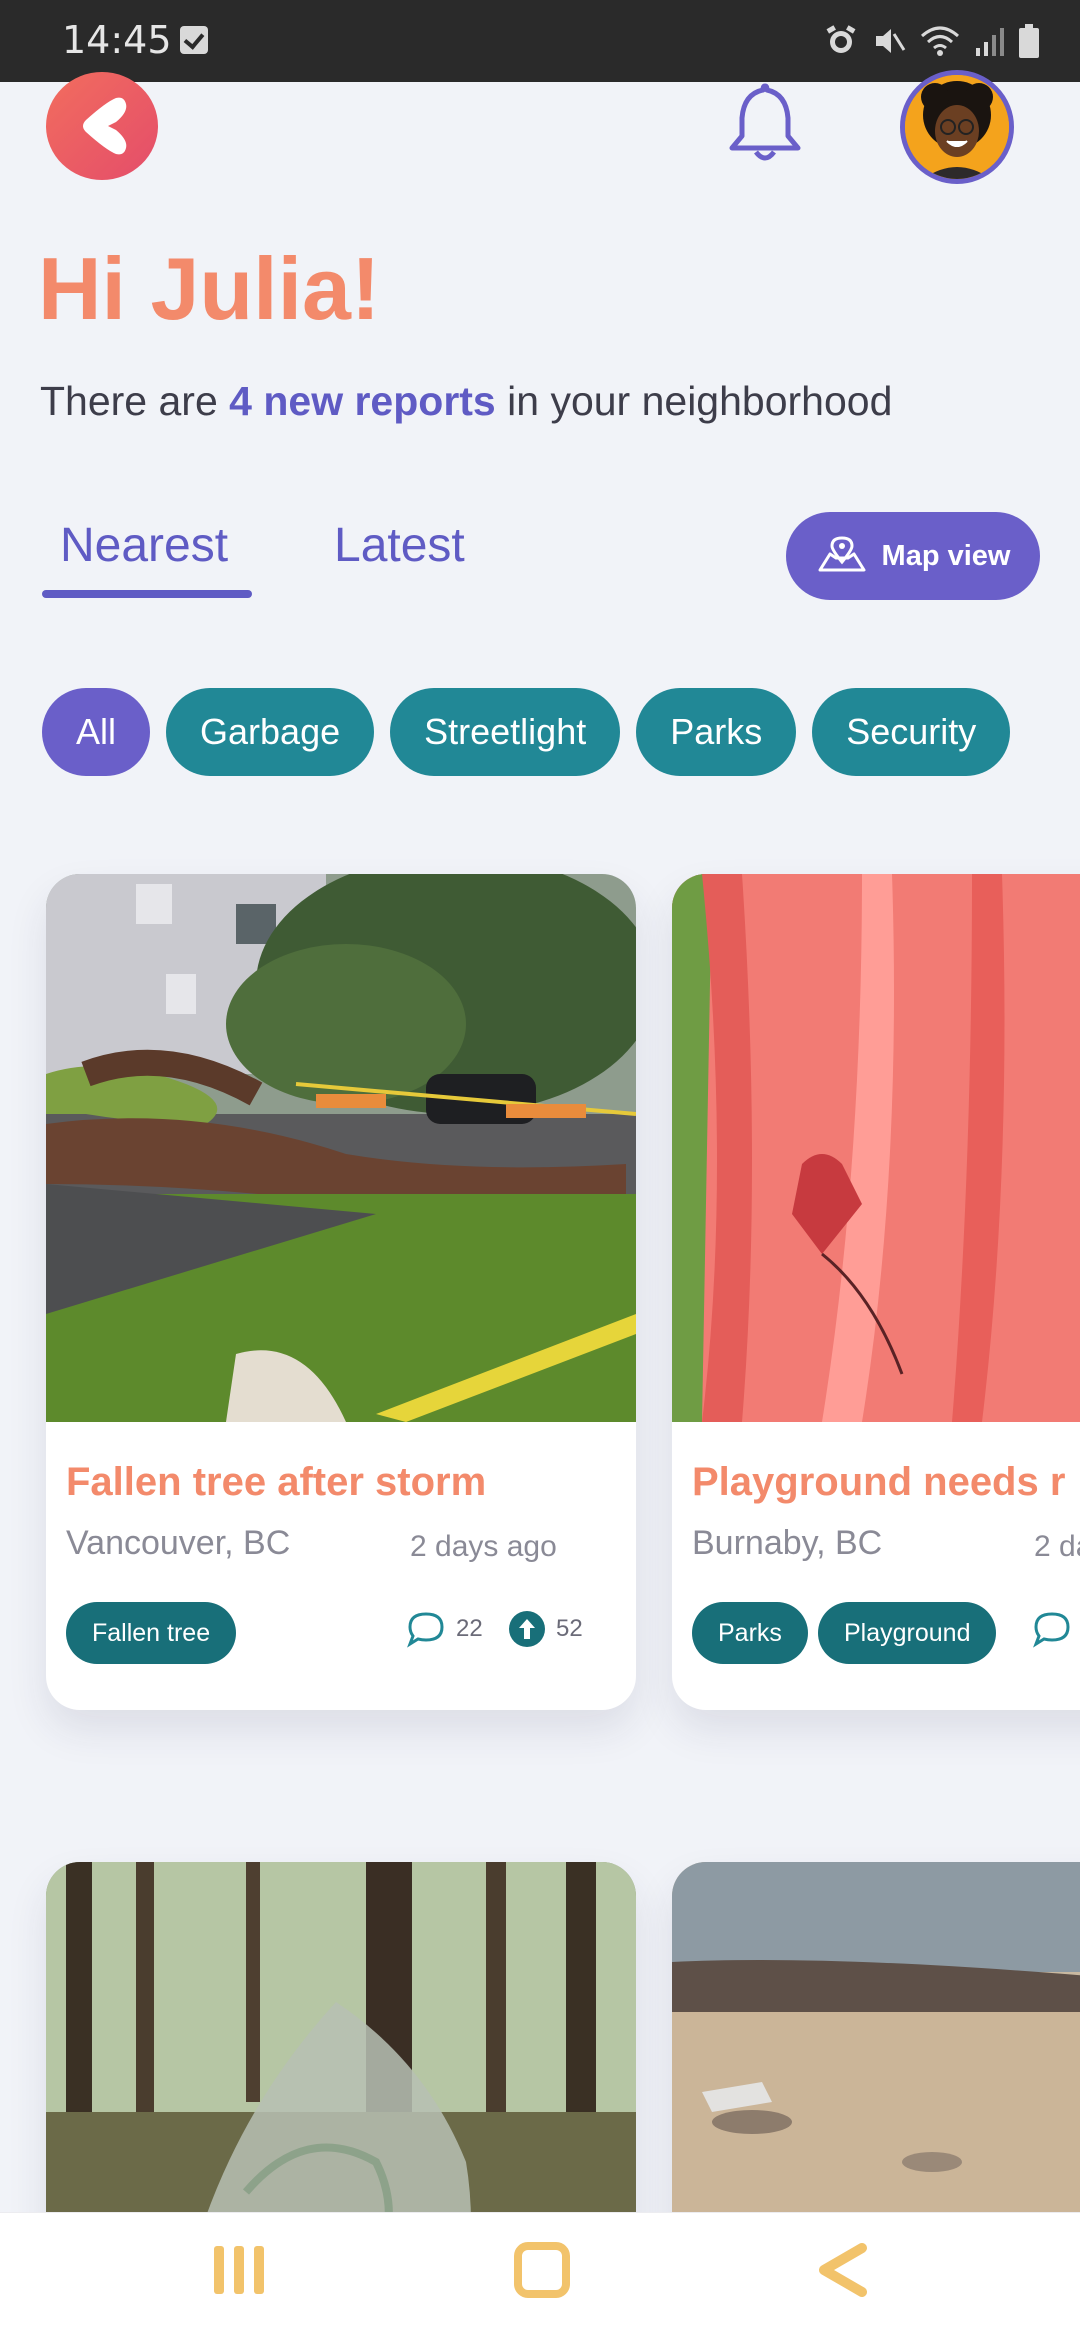 This screenshot has width=1080, height=2340. What do you see at coordinates (117, 40) in the screenshot?
I see `status-time: 14:45` at bounding box center [117, 40].